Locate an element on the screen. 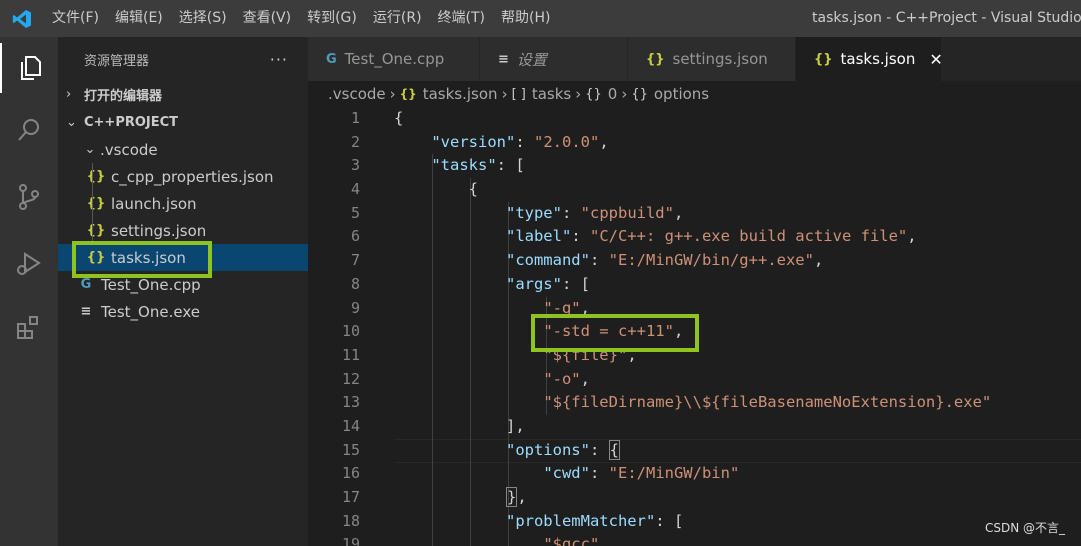 The image size is (1081, 546). json-key: "version" is located at coordinates (473, 141).